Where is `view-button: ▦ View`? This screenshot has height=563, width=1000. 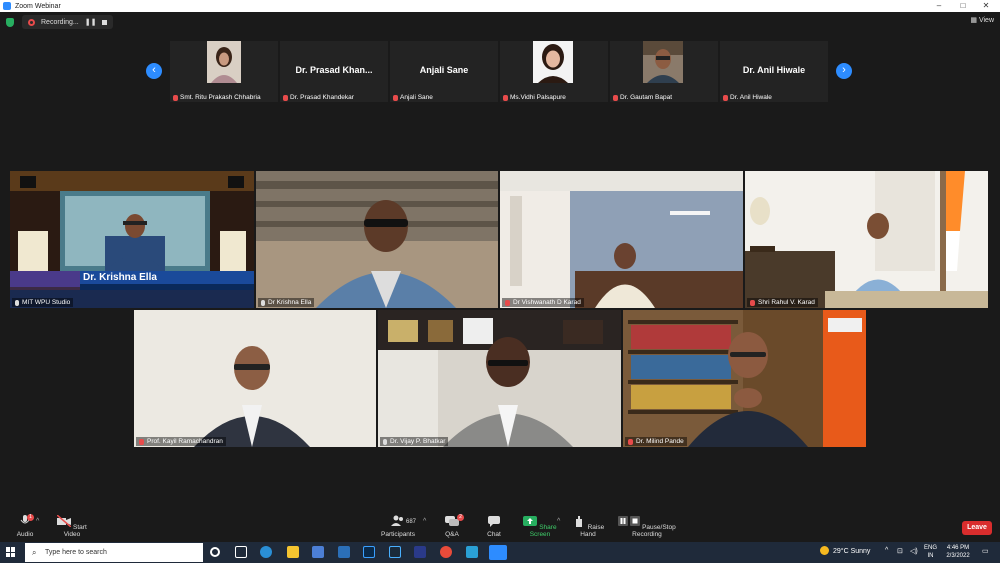 view-button: ▦ View is located at coordinates (982, 20).